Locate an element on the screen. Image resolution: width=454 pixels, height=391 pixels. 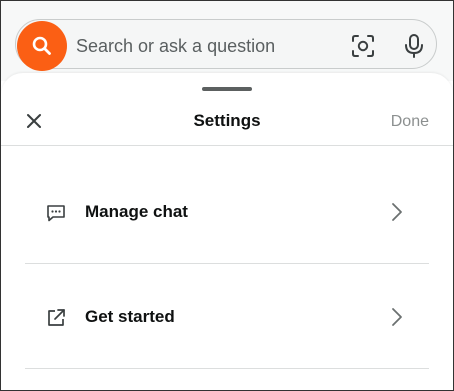
external-link-icon is located at coordinates (56, 318).